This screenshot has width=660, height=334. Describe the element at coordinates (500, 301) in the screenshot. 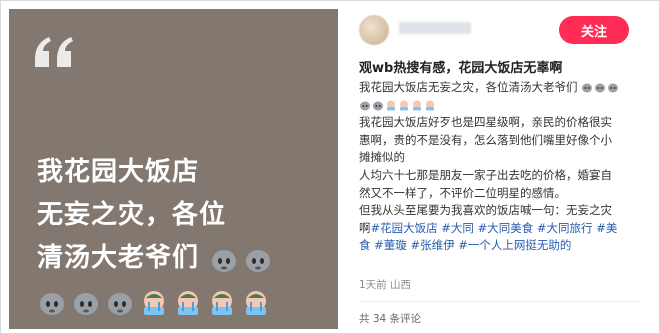

I see `divider` at that location.